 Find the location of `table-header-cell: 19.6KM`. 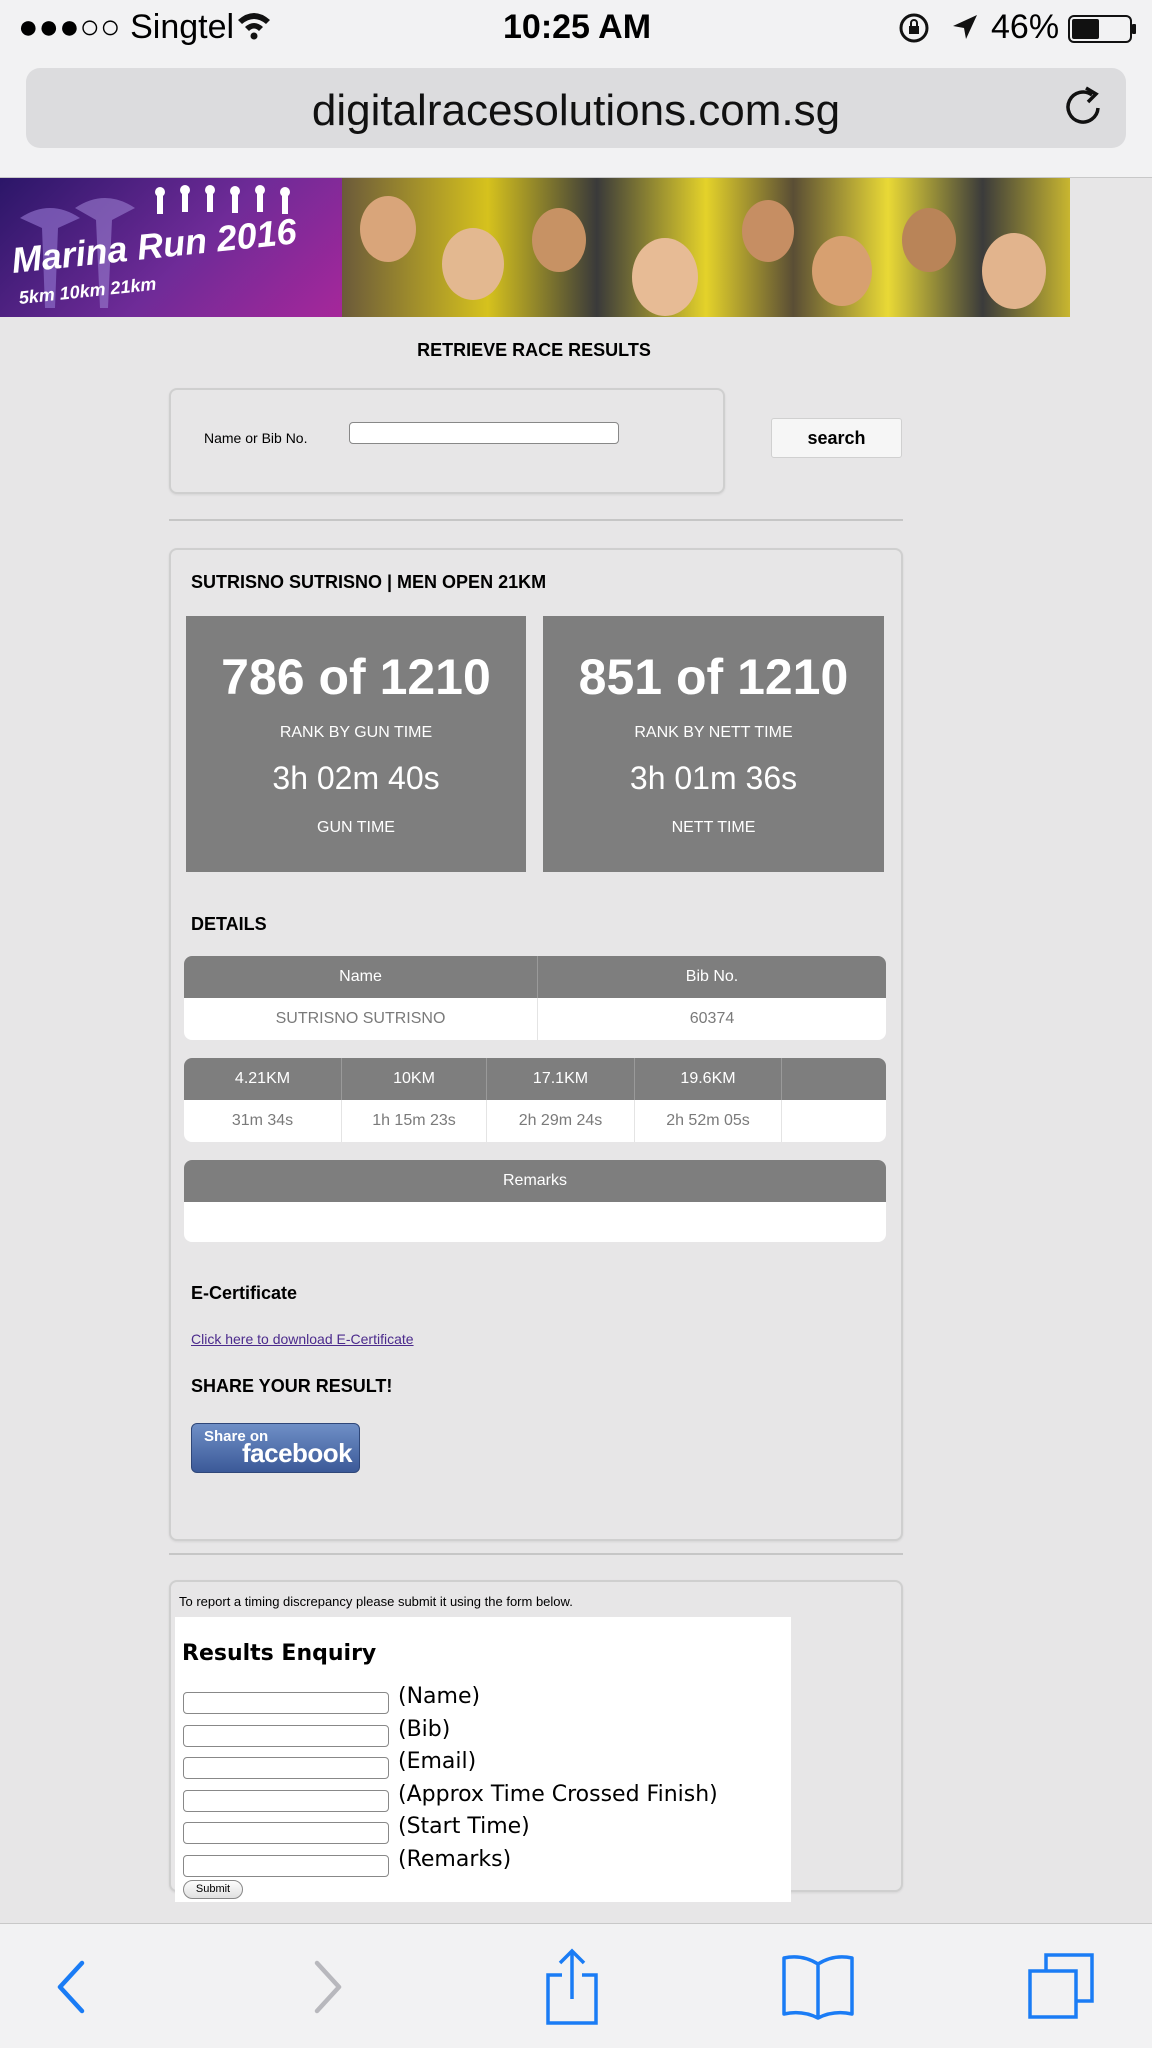

table-header-cell: 19.6KM is located at coordinates (707, 1079).